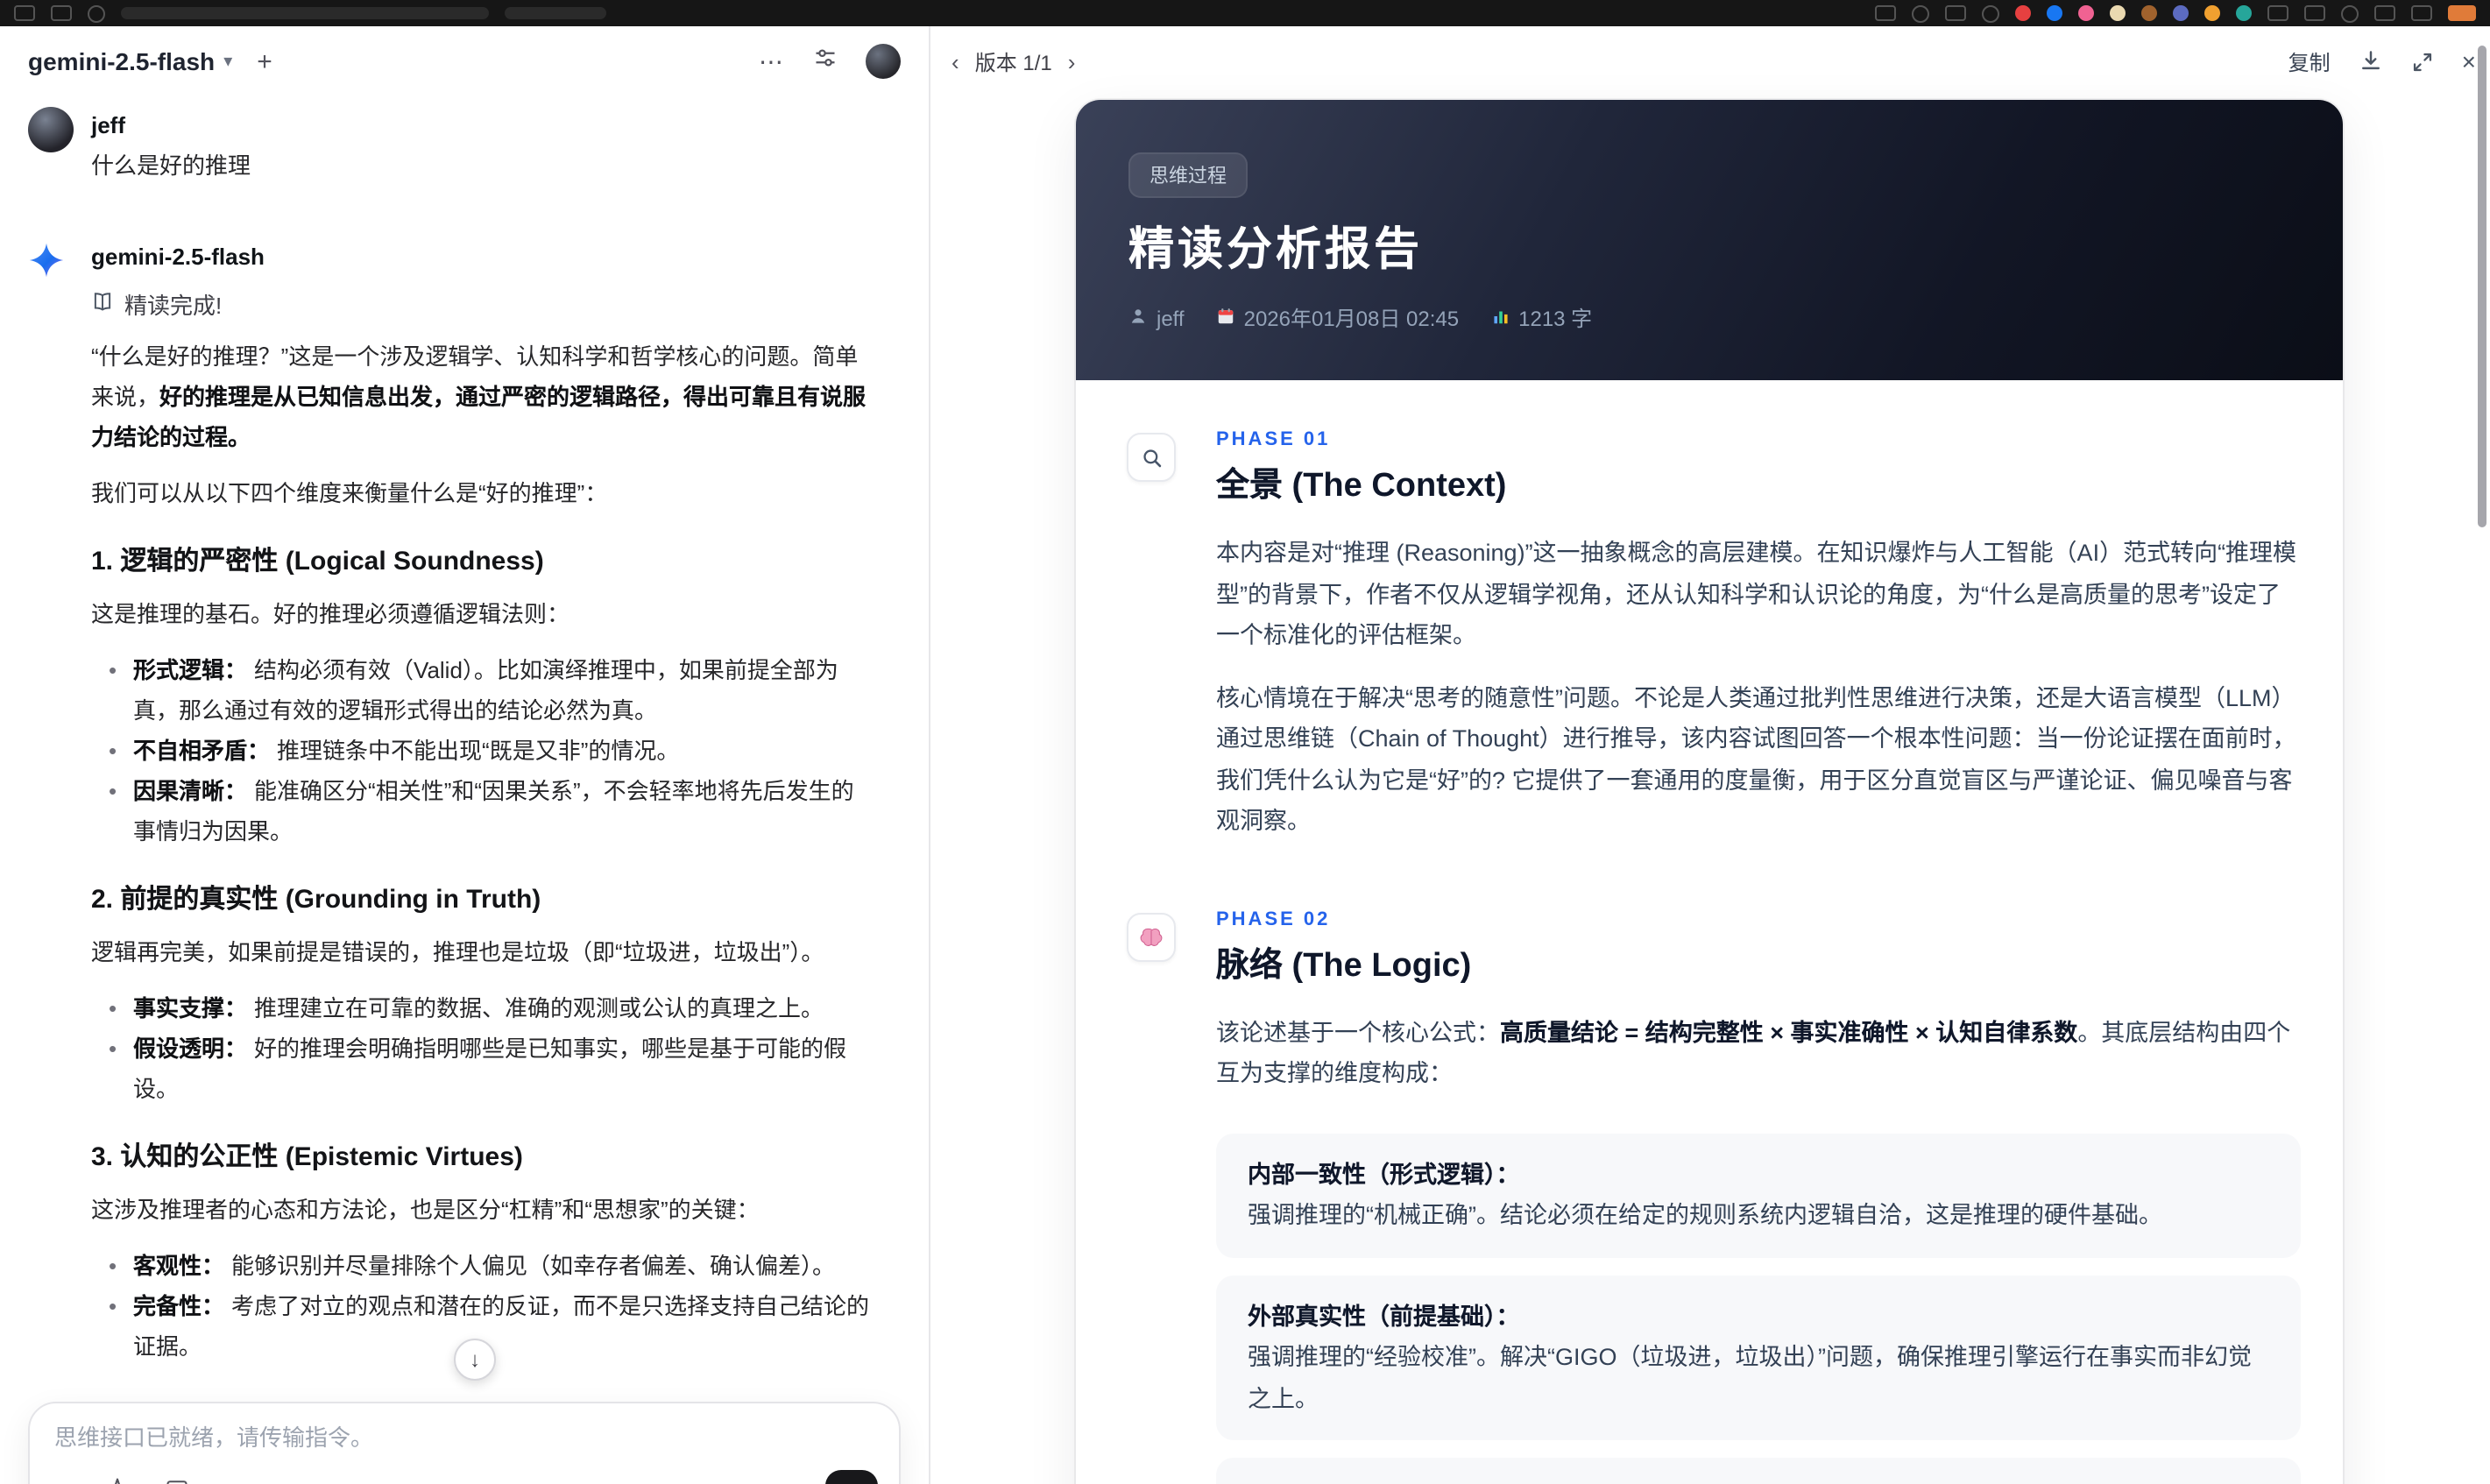  I want to click on message-composer: 思维接口已就绪，请传输指令。 +, so click(465, 1443).